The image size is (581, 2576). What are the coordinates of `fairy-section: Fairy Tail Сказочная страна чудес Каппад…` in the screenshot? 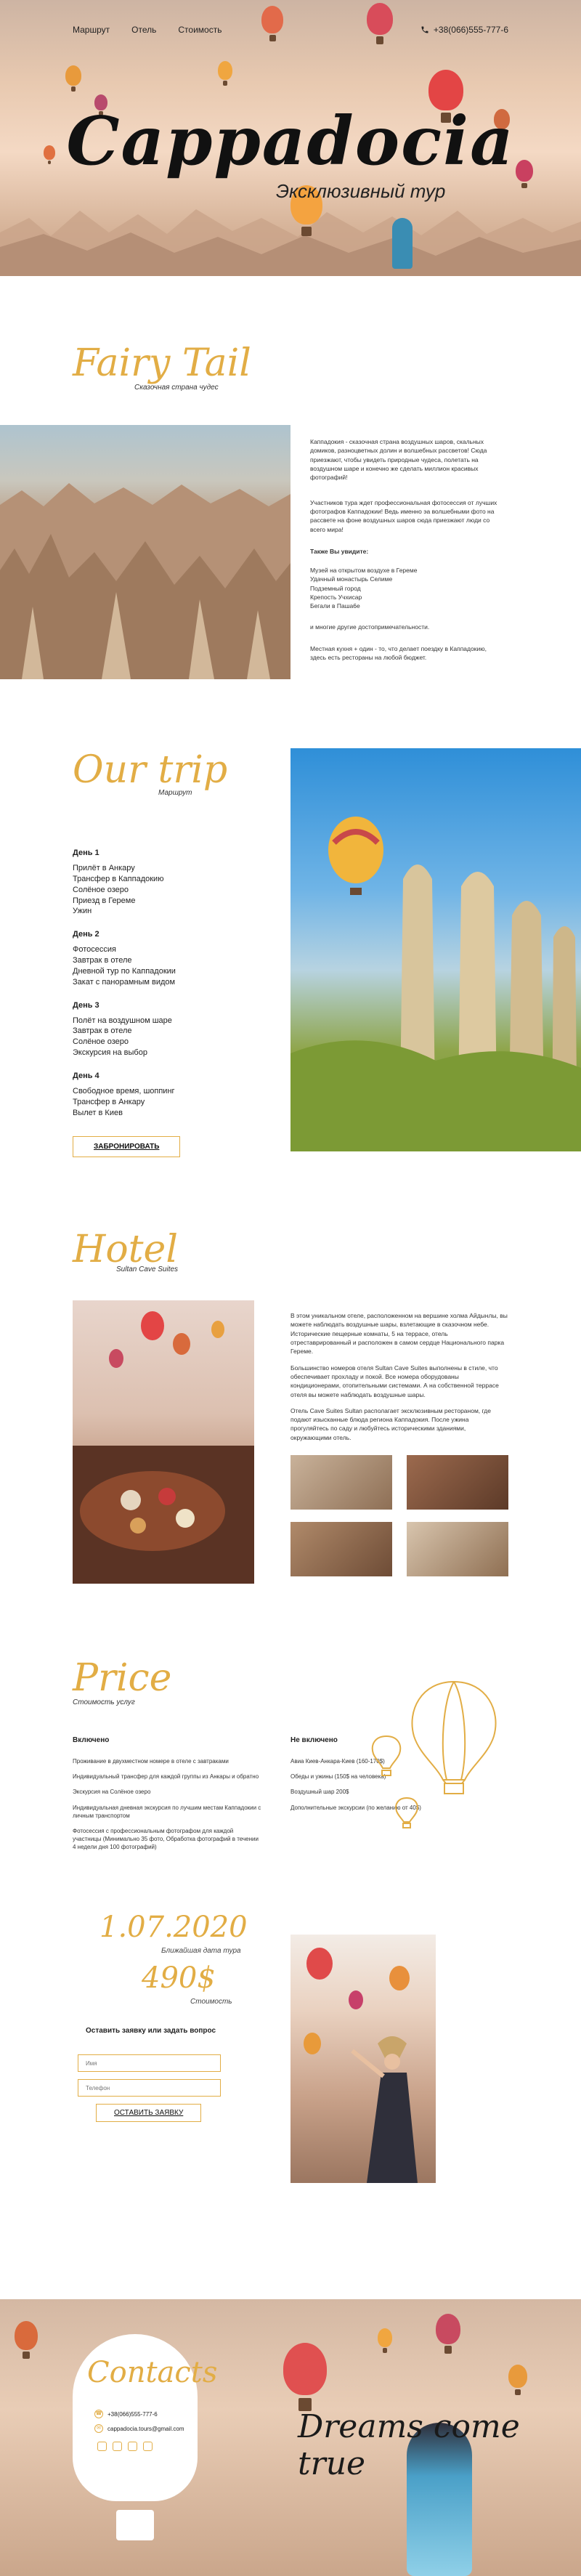 It's located at (290, 515).